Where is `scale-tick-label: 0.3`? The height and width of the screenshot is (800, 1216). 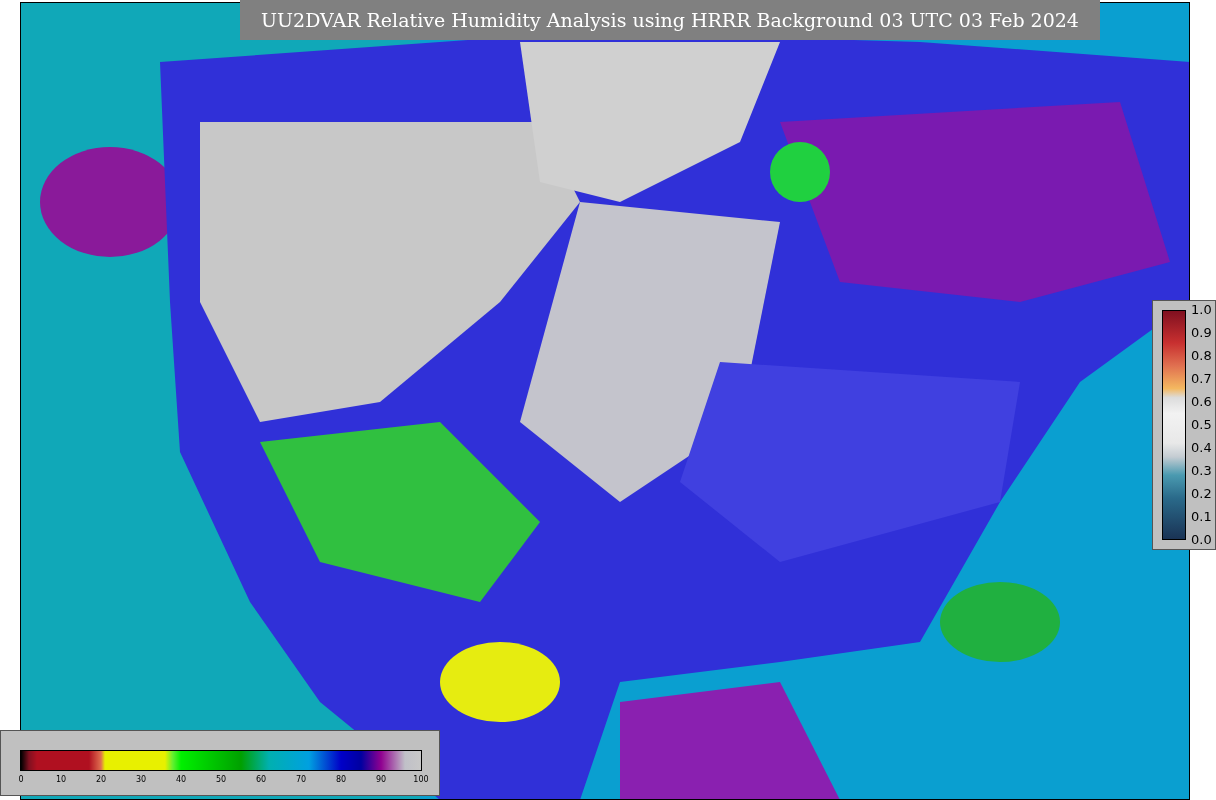
scale-tick-label: 0.3 is located at coordinates (1201, 471).